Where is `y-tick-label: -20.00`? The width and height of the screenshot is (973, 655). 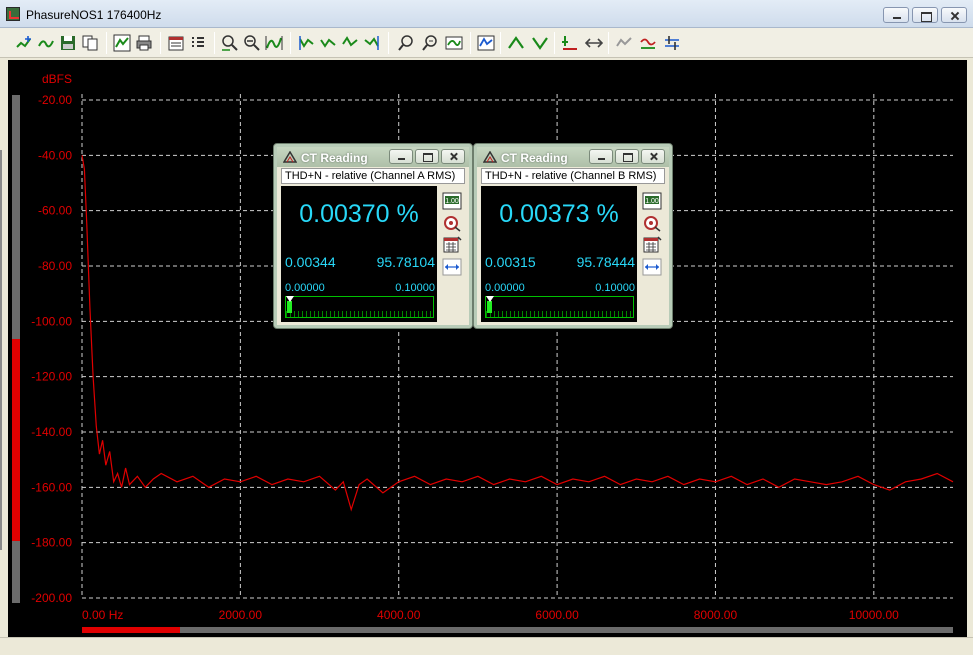
y-tick-label: -20.00 is located at coordinates (55, 100).